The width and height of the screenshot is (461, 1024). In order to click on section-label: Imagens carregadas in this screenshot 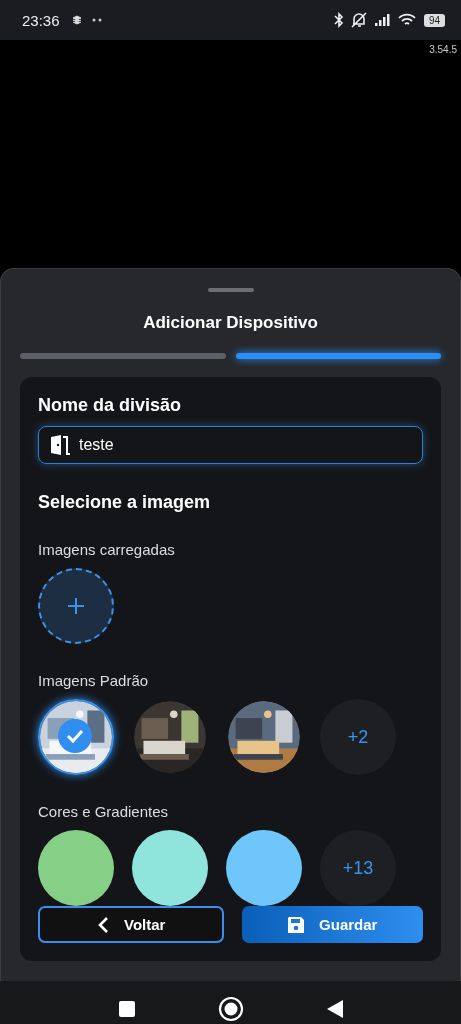, I will do `click(107, 549)`.